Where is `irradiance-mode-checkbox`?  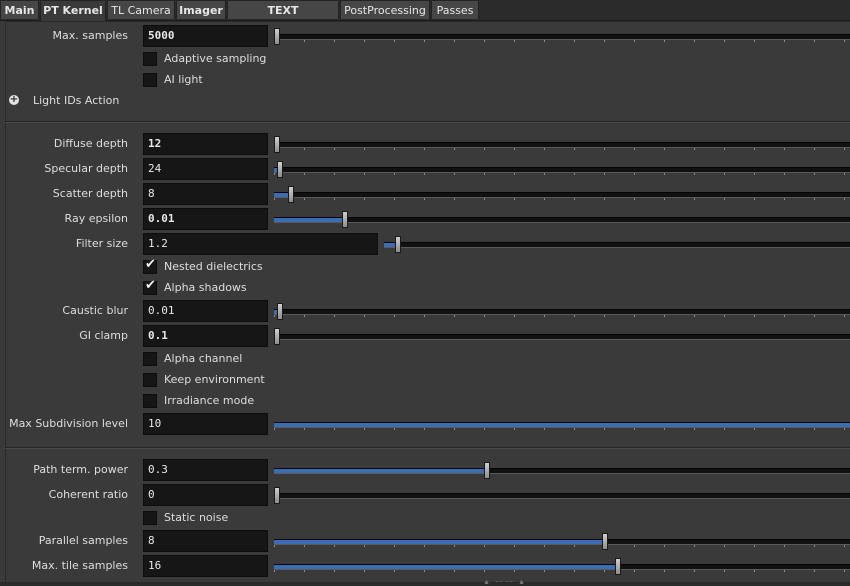 irradiance-mode-checkbox is located at coordinates (150, 401).